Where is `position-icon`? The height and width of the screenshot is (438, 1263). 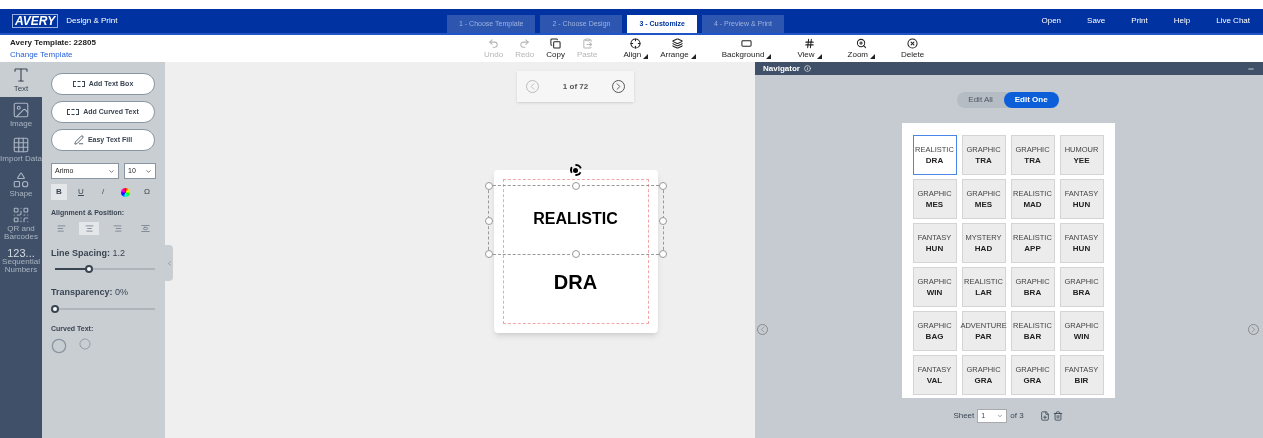
position-icon is located at coordinates (145, 228).